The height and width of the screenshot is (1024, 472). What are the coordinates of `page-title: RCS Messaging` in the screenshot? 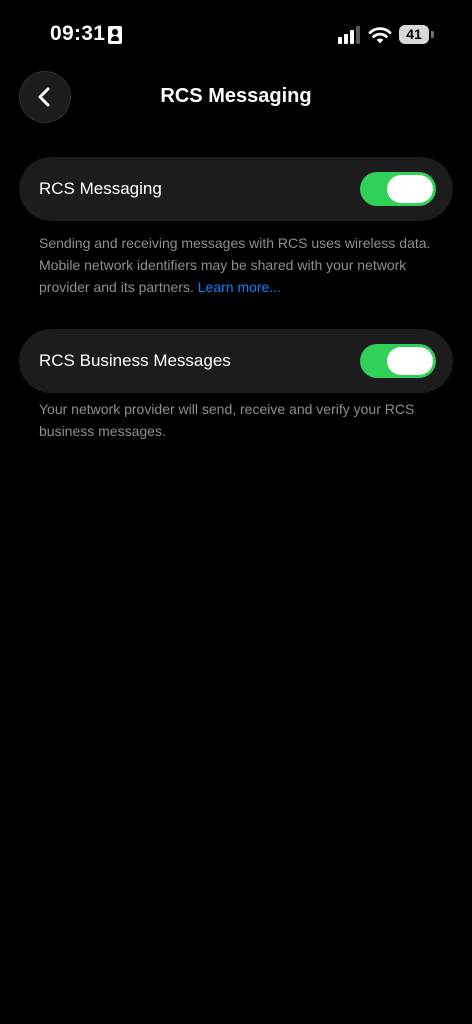 It's located at (236, 96).